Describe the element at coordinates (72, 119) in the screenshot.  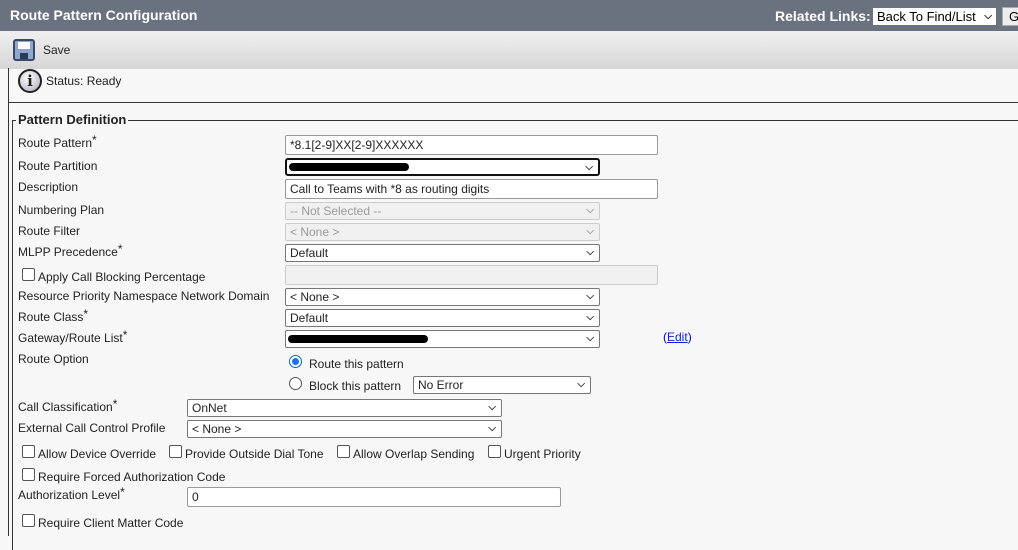
I see `section-legend: Pattern Definition` at that location.